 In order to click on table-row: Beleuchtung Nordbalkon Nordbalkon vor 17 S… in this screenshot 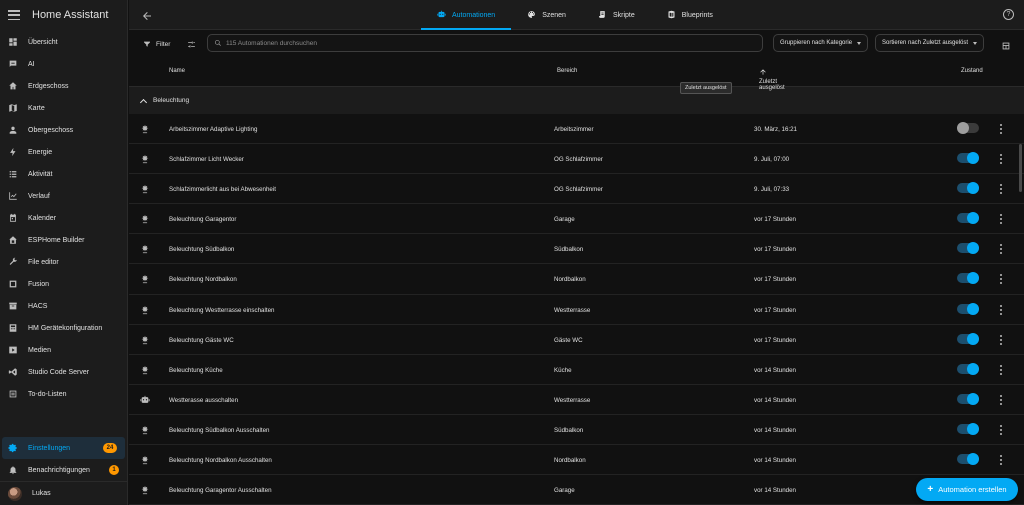, I will do `click(576, 279)`.